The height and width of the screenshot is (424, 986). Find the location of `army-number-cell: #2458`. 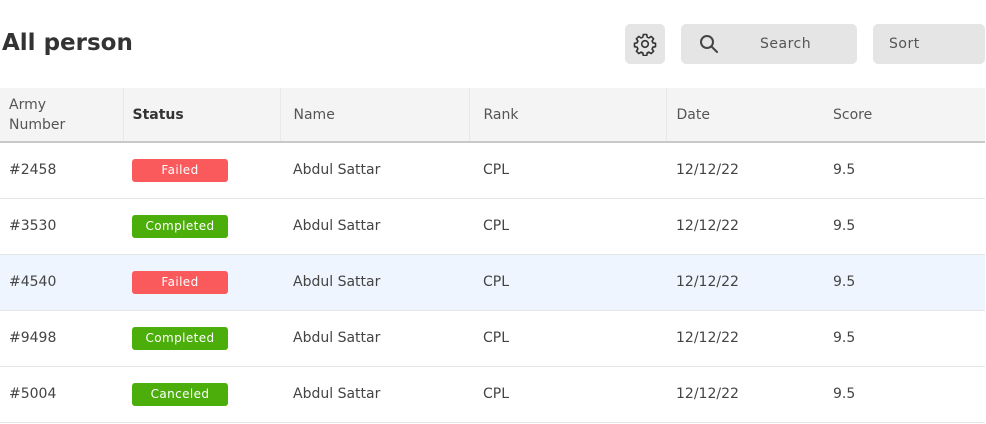

army-number-cell: #2458 is located at coordinates (33, 170).